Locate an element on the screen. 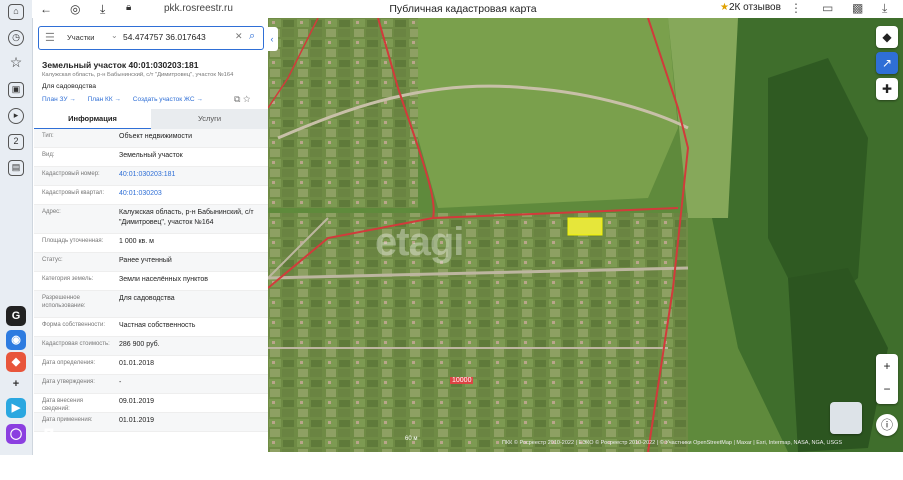 The height and width of the screenshot is (480, 903). search-type-select: Участки is located at coordinates (81, 37).